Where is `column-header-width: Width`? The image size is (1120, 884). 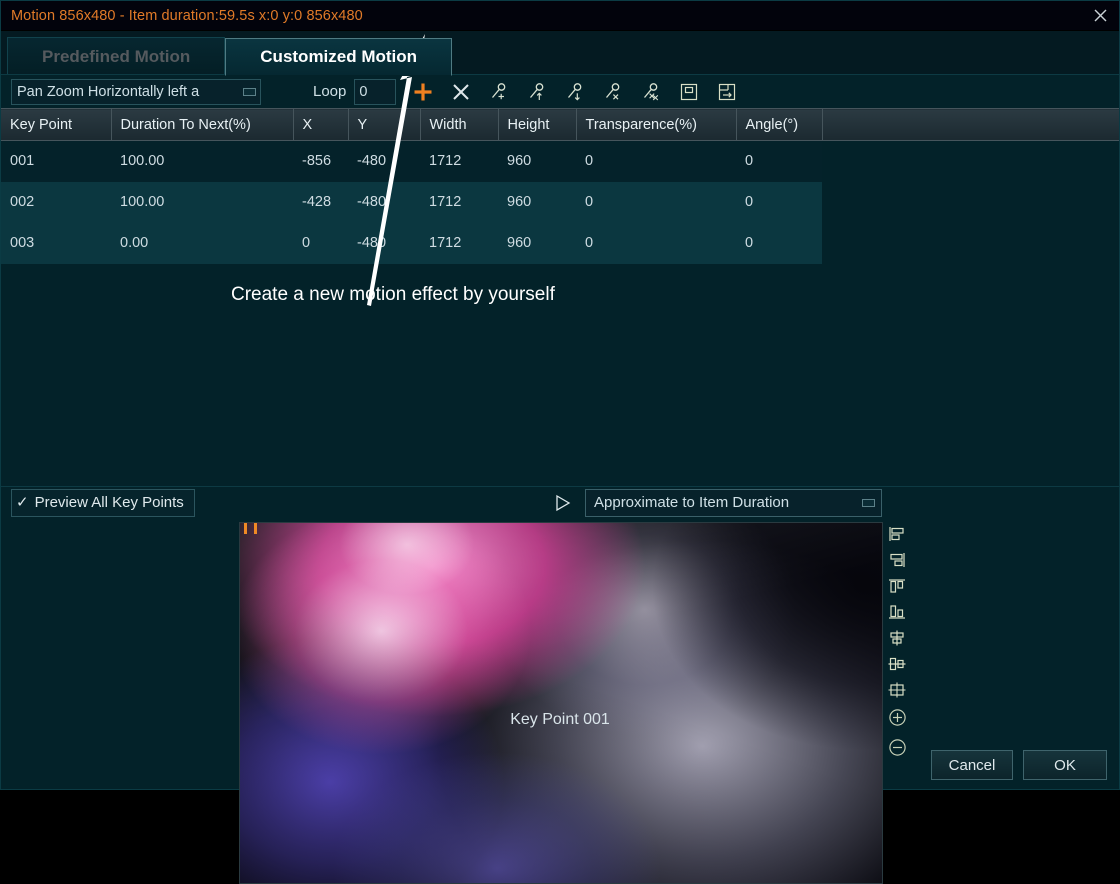 column-header-width: Width is located at coordinates (459, 124).